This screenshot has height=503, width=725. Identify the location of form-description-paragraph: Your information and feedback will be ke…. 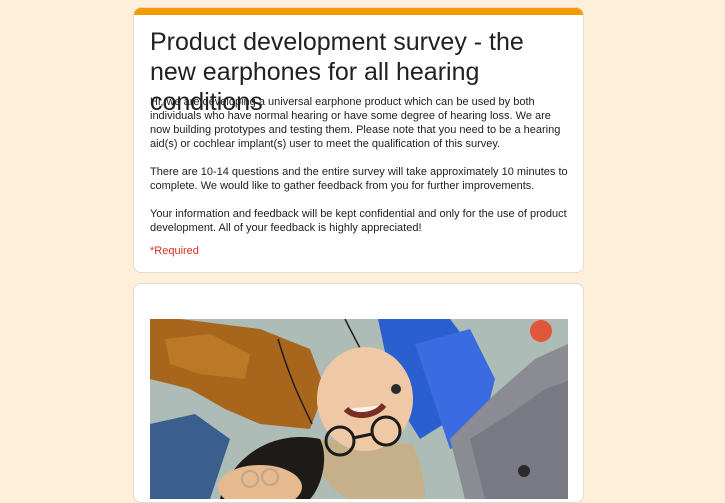
(358, 221).